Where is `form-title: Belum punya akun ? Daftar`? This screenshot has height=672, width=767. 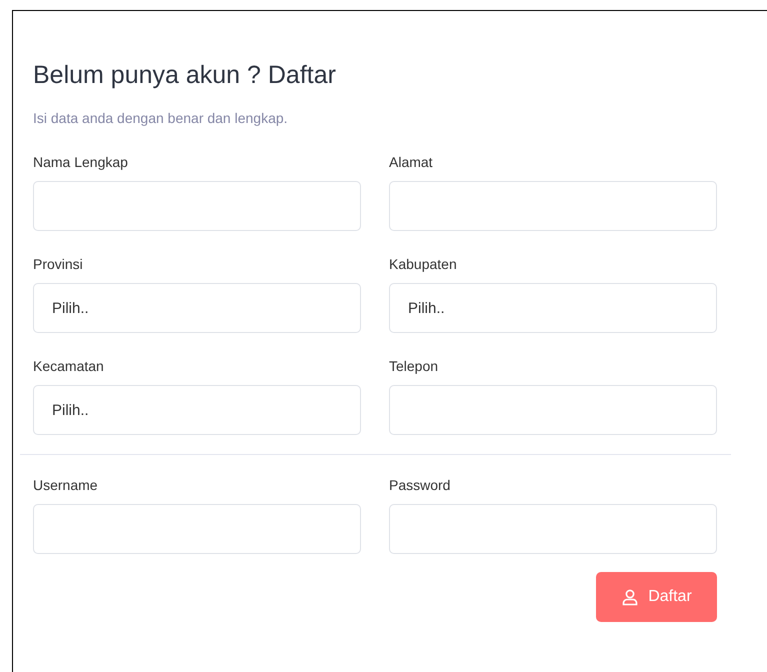
form-title: Belum punya akun ? Daftar is located at coordinates (185, 75).